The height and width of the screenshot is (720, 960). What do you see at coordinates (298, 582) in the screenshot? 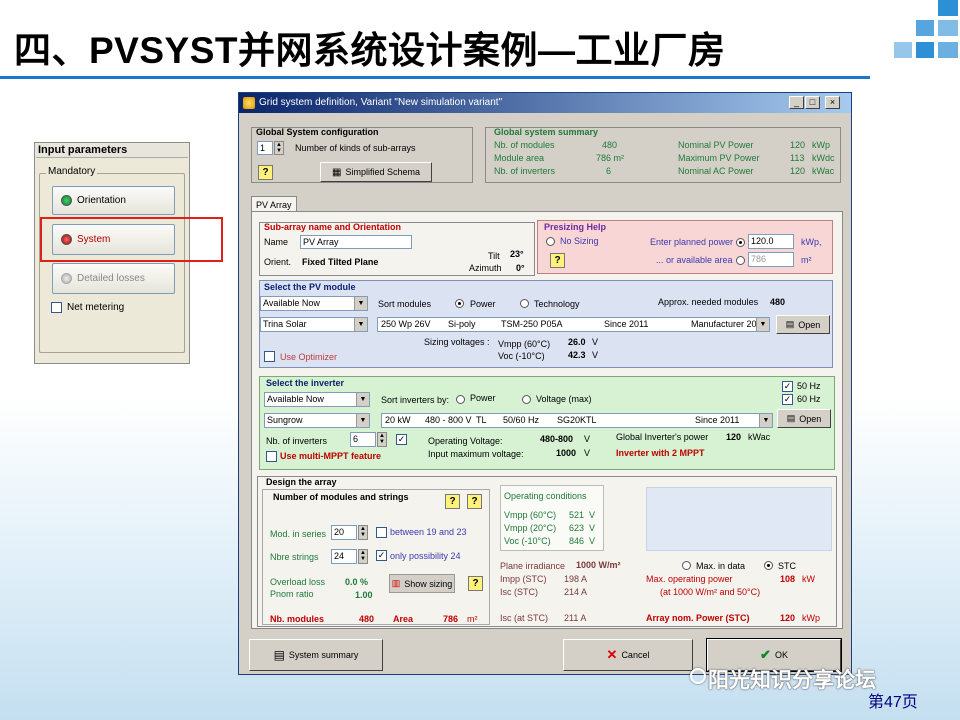
I see `overload-loss-label: Overload loss` at bounding box center [298, 582].